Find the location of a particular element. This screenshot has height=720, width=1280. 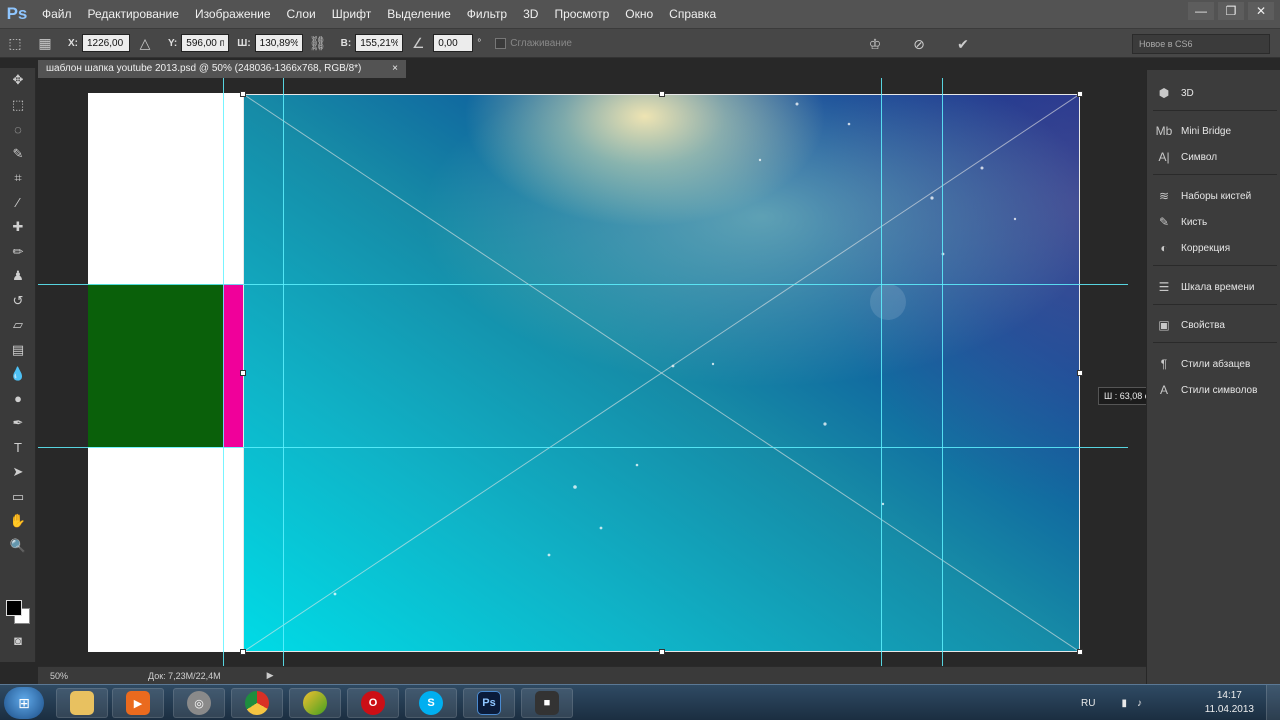

language-indicator: RU is located at coordinates (1088, 703).